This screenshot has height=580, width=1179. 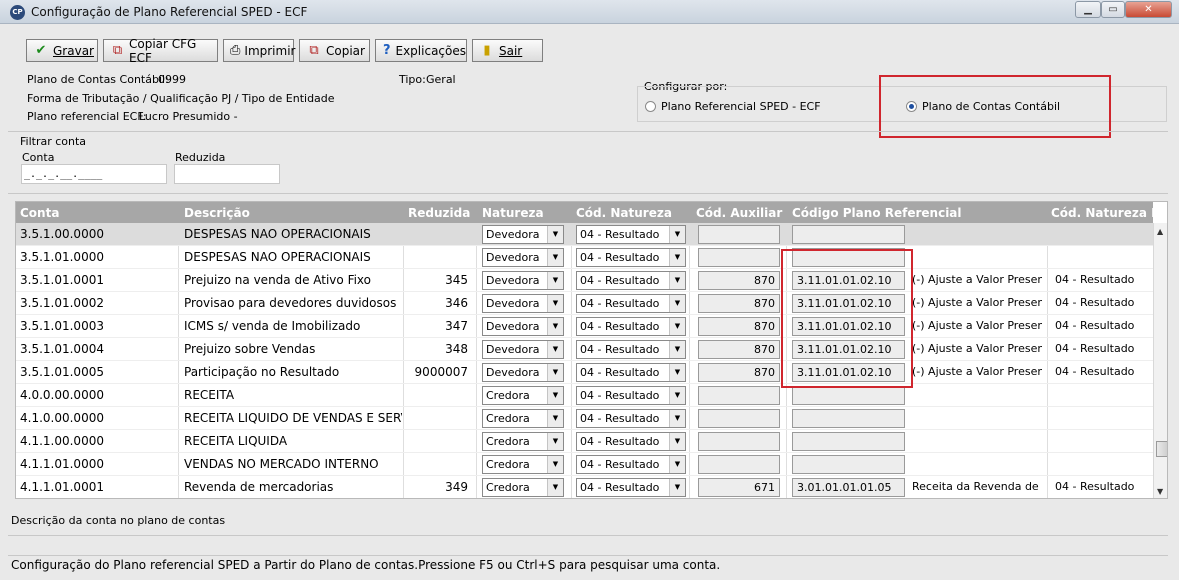 I want to click on vertical-scrollbar: ▲ ▼, so click(x=1160, y=360).